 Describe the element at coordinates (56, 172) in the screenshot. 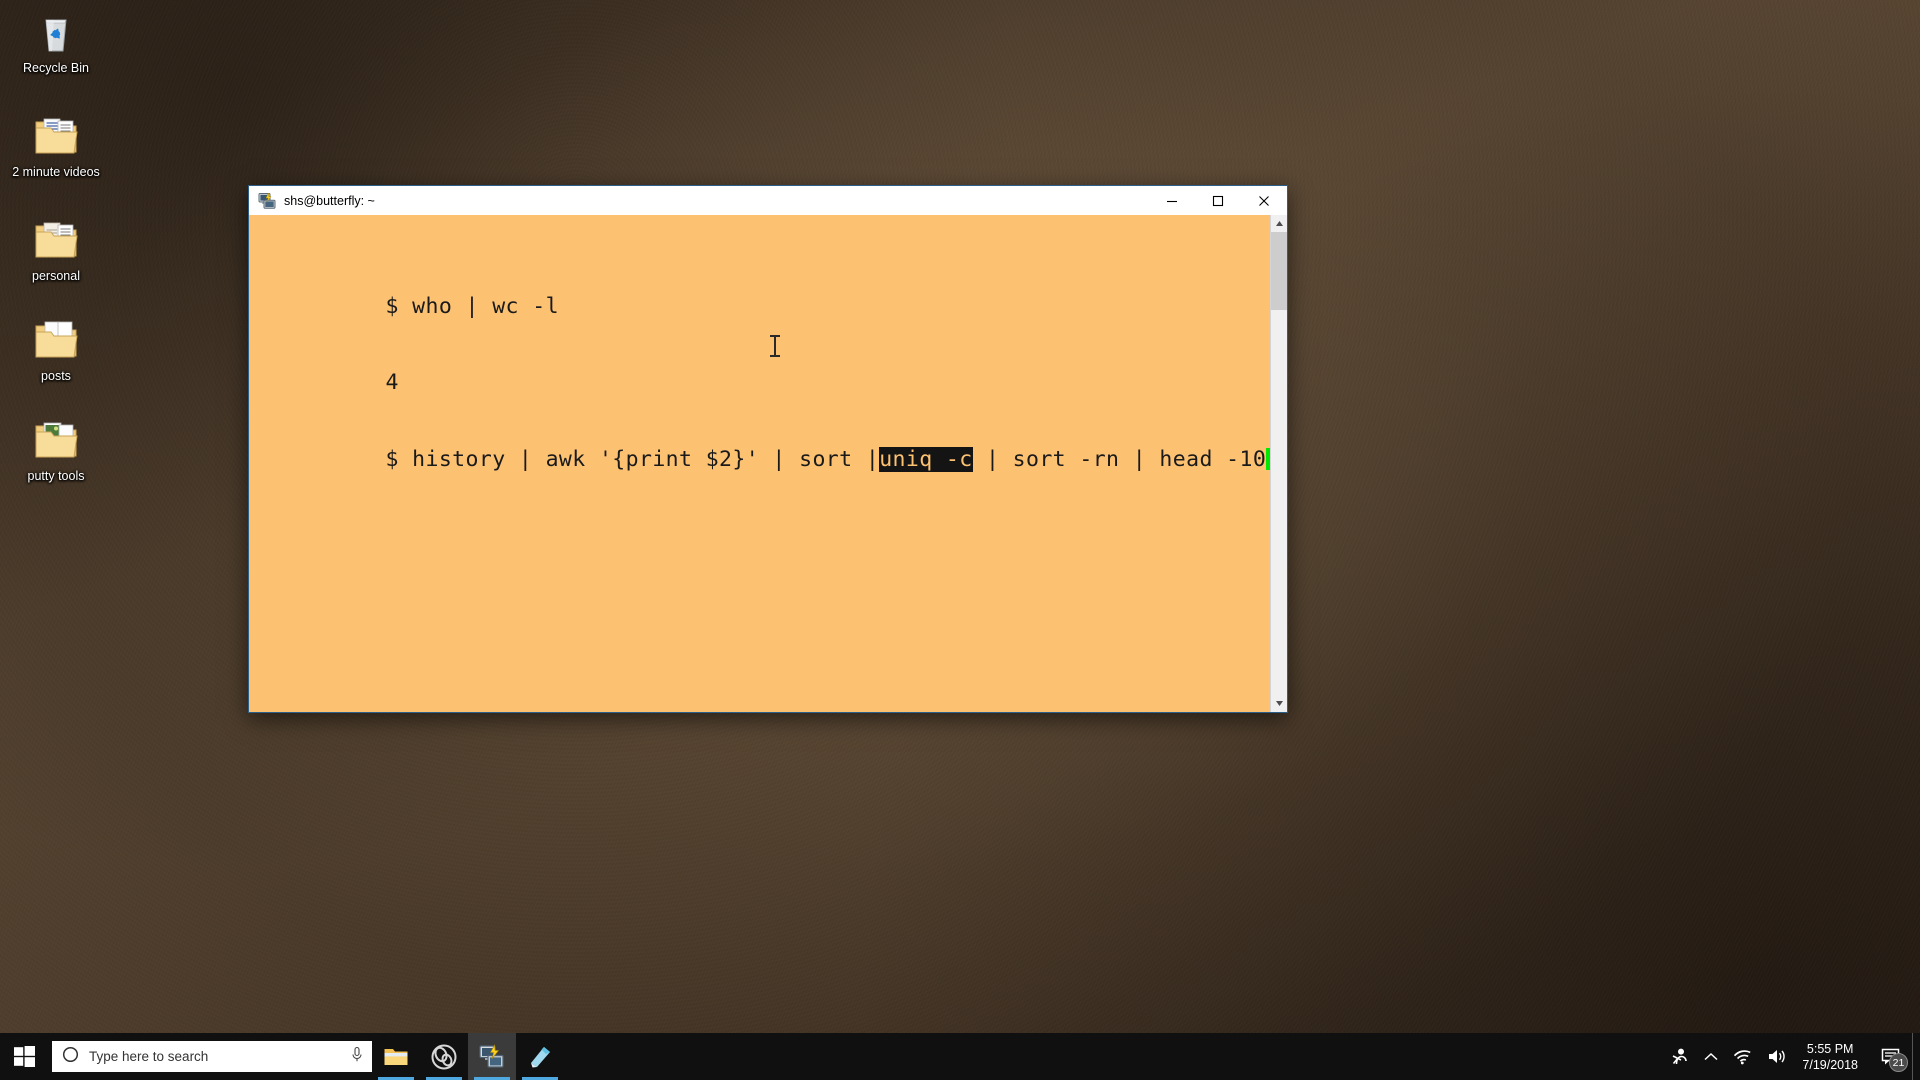

I see `desktop-icon-label: 2 minute videos` at that location.